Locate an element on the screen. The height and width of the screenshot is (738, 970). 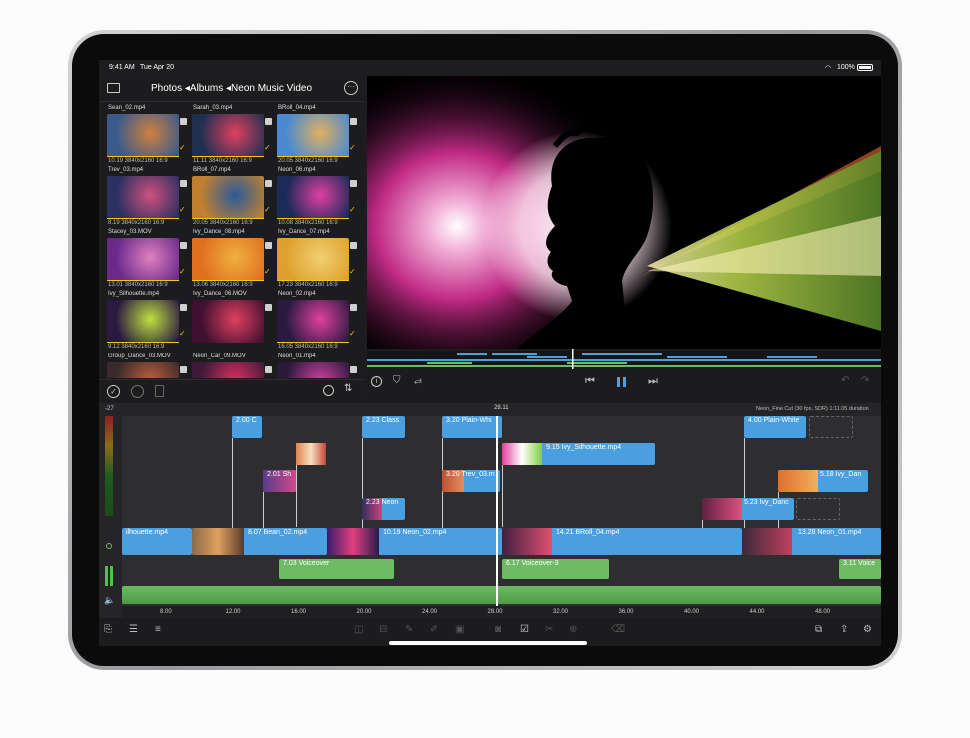
album-breadcrumb: Photos ◂Albums ◂Neon Music Video is located at coordinates (231, 88).